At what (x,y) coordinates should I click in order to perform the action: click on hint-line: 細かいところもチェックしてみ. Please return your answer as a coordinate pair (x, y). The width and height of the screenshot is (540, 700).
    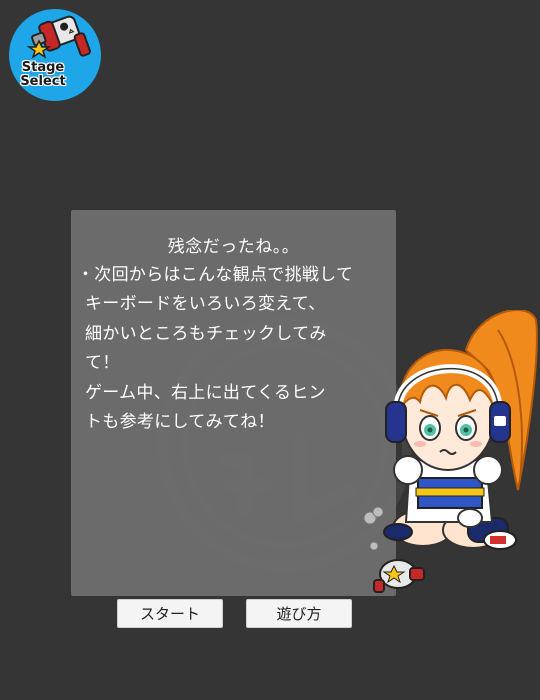
    Looking at the image, I should click on (206, 333).